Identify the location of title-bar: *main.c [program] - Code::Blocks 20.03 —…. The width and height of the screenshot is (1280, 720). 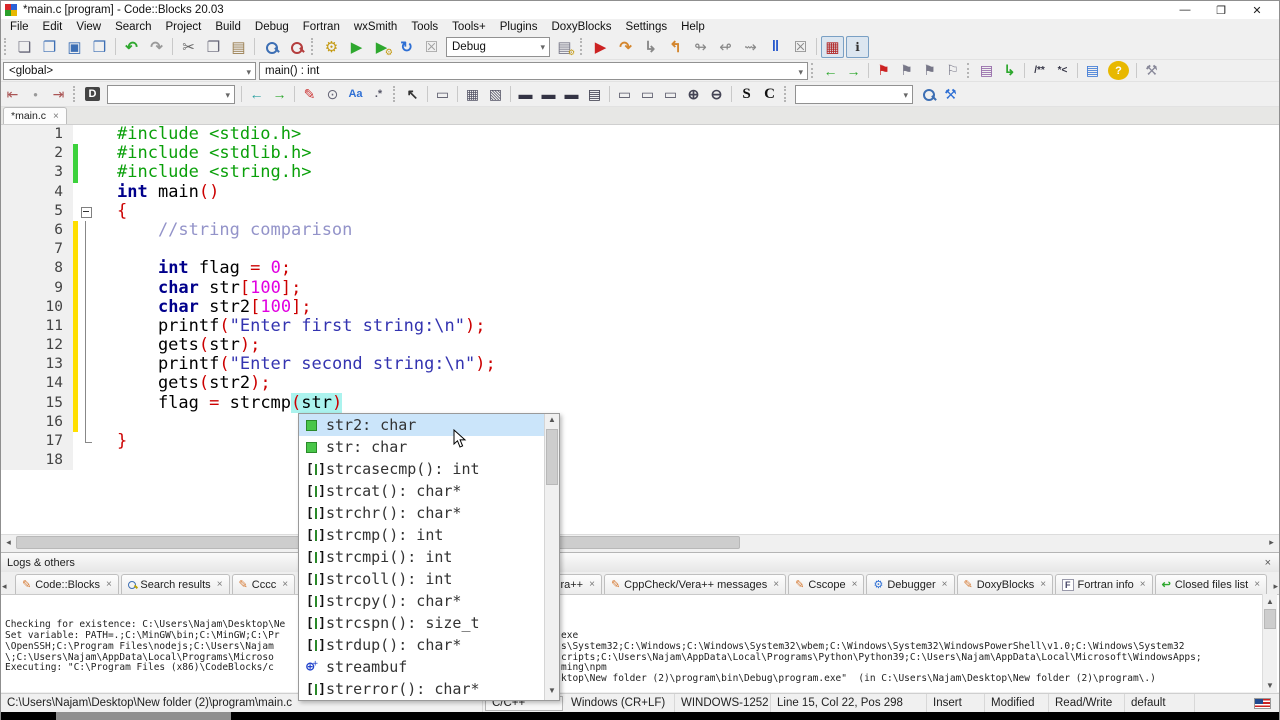
(640, 10).